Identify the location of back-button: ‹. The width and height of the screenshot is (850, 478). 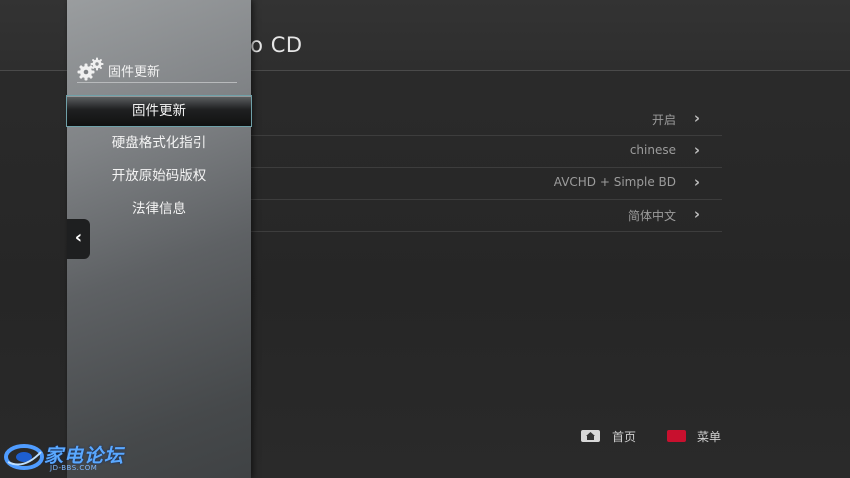
(78, 239).